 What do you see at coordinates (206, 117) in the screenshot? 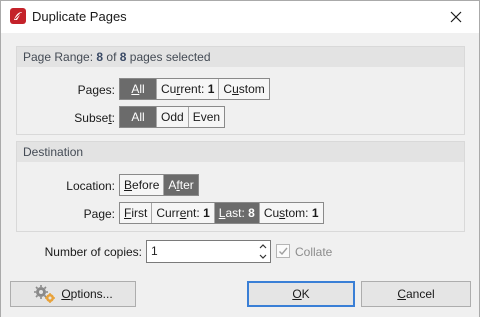
I see `subset-option-even: Even` at bounding box center [206, 117].